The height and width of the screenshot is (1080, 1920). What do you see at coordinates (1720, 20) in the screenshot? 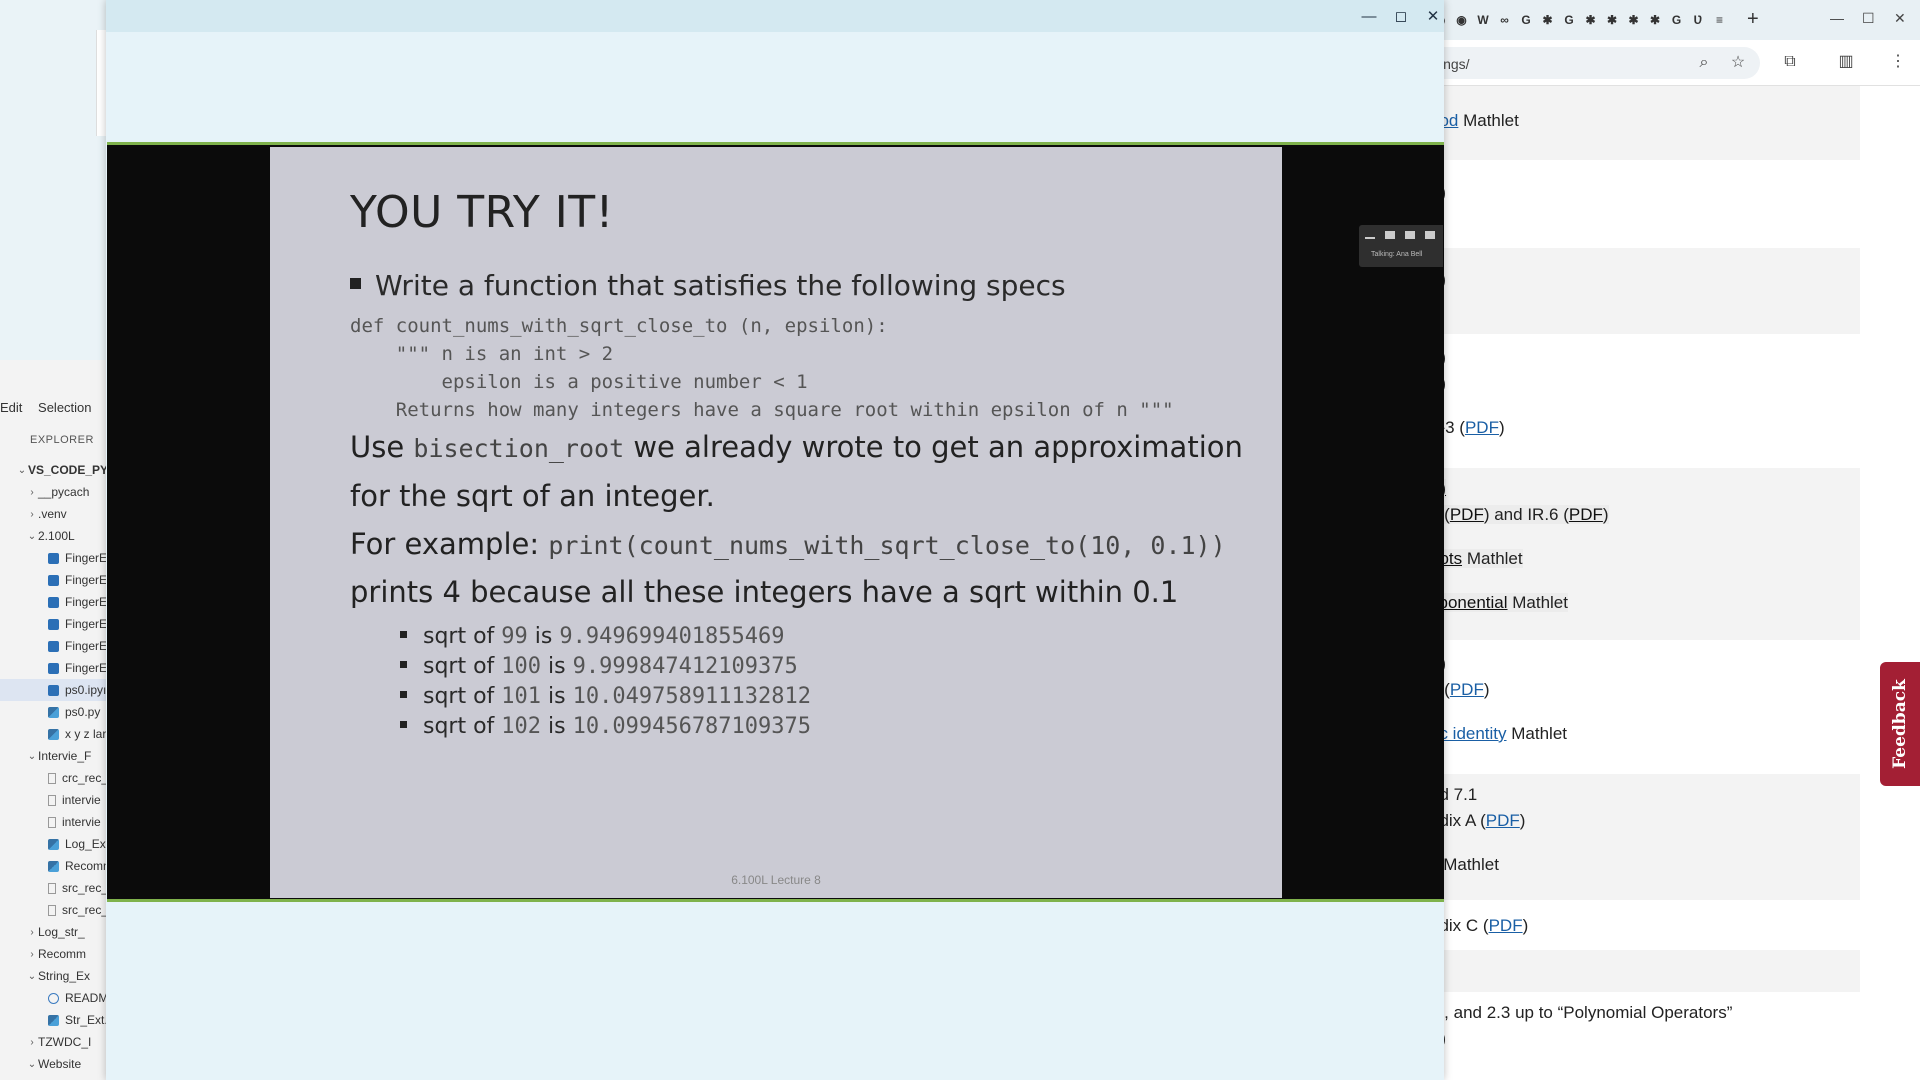
I see `tab-favicon-icon: ≡` at bounding box center [1720, 20].